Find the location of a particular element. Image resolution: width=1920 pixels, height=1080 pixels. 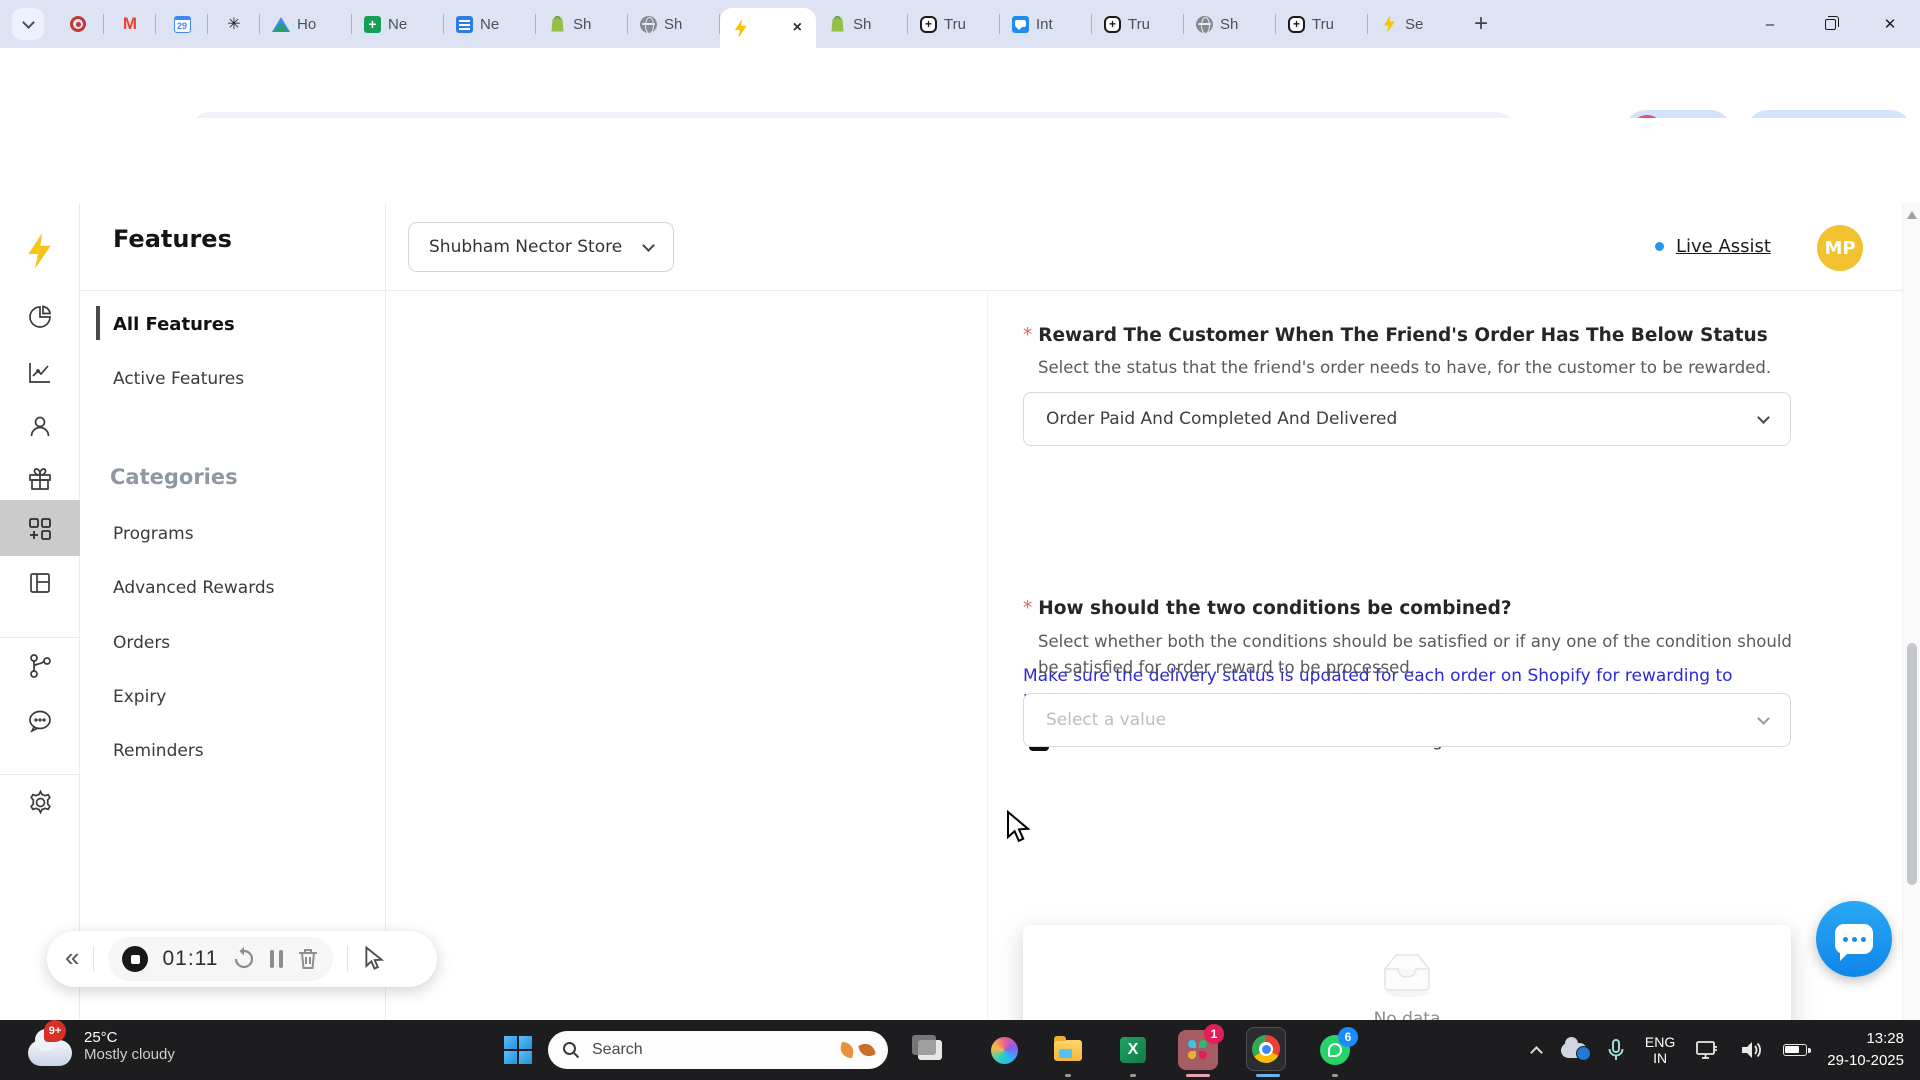

chrome-button is located at coordinates (1266, 1049).